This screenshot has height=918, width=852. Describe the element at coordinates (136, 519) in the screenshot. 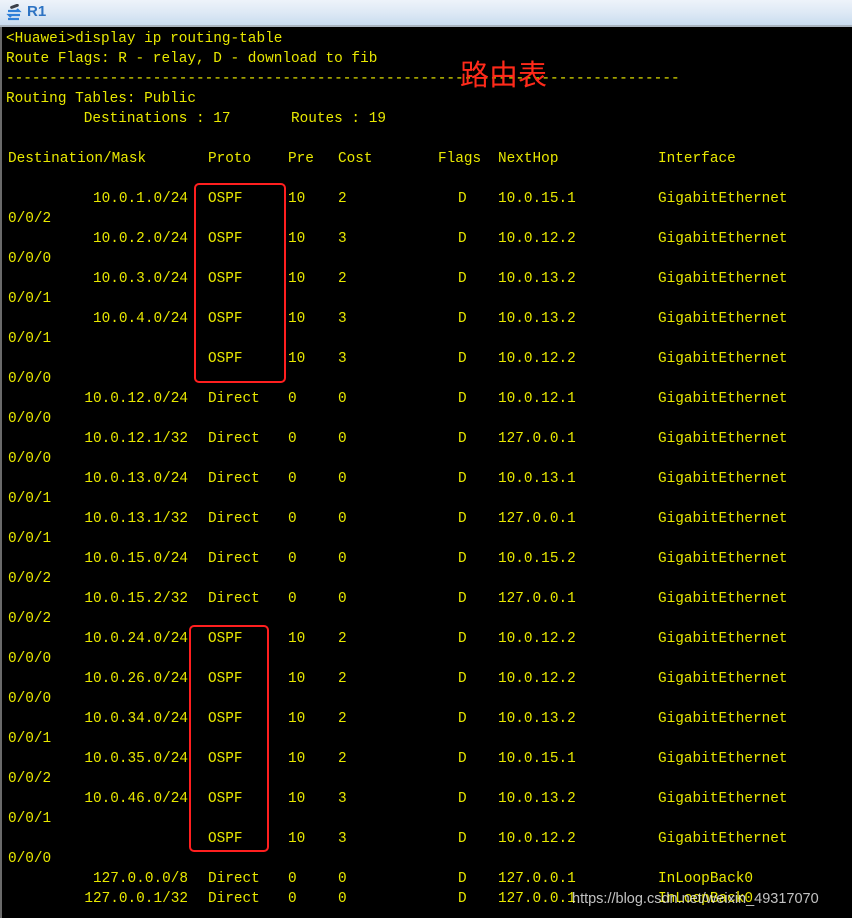

I see `route-destination: 10.0.13.1/32` at that location.